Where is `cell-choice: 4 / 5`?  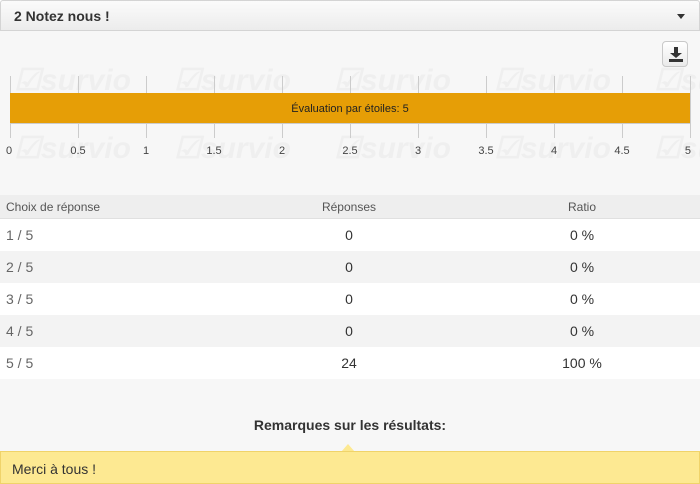 cell-choice: 4 / 5 is located at coordinates (20, 331).